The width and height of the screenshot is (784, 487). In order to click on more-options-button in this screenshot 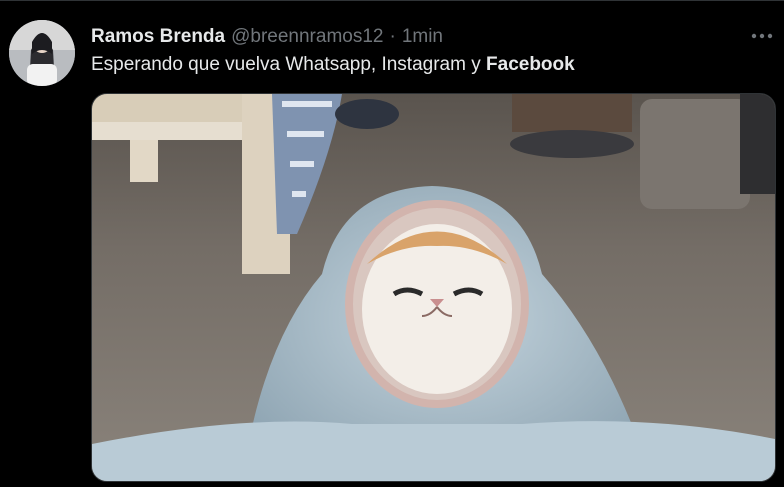, I will do `click(762, 36)`.